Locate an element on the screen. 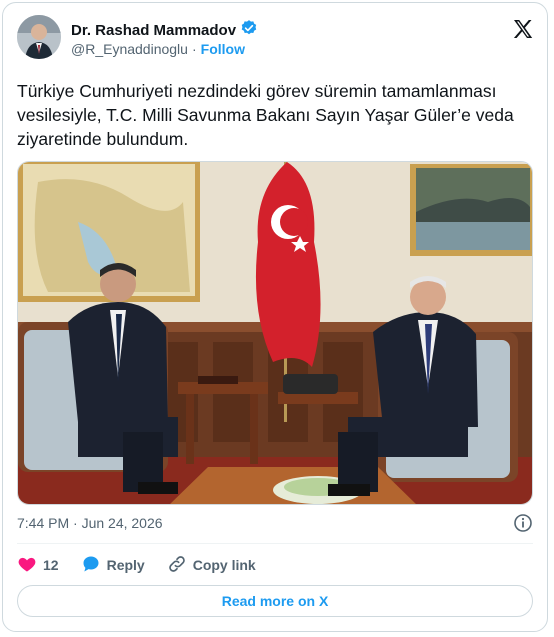 The image size is (554, 637). author-handle-row: @R_Eynaddinoglu · Follow is located at coordinates (158, 49).